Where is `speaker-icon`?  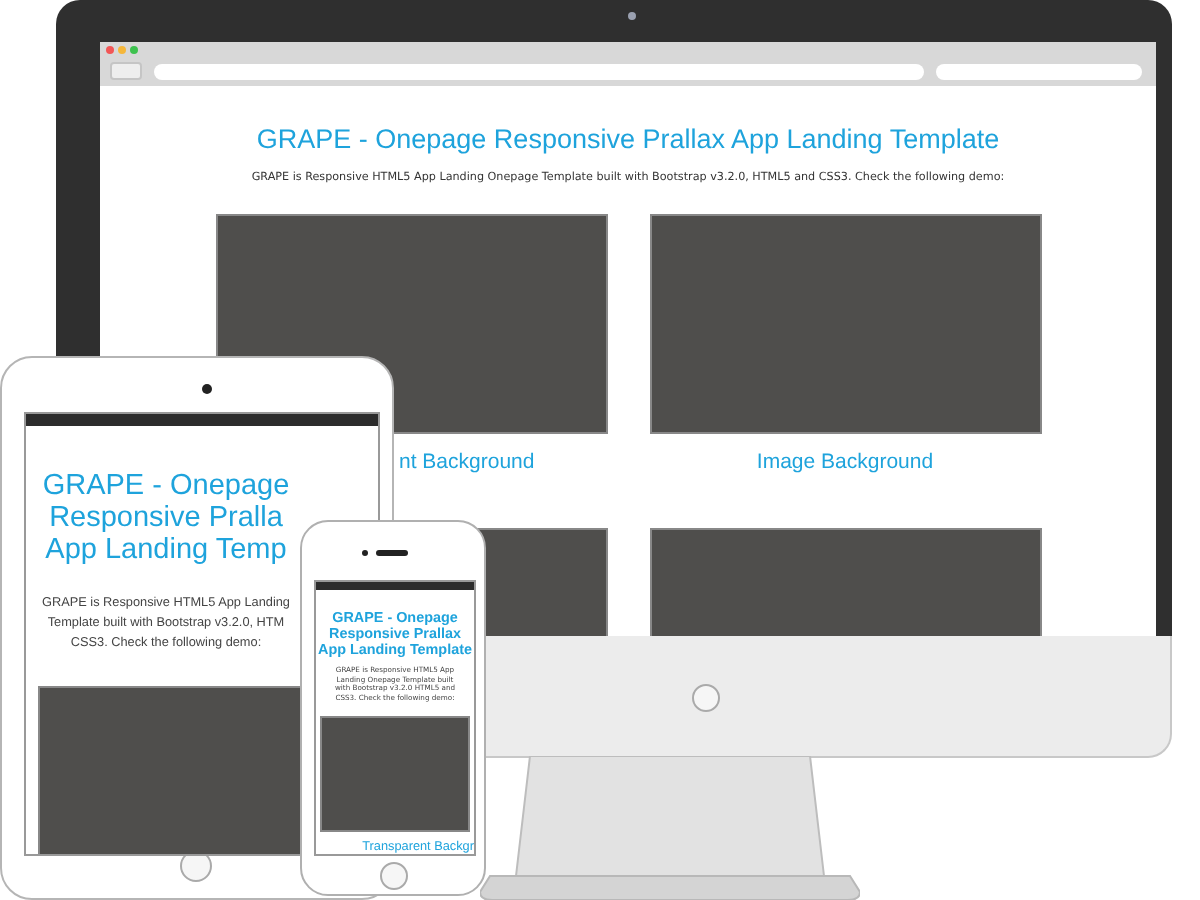
speaker-icon is located at coordinates (392, 553).